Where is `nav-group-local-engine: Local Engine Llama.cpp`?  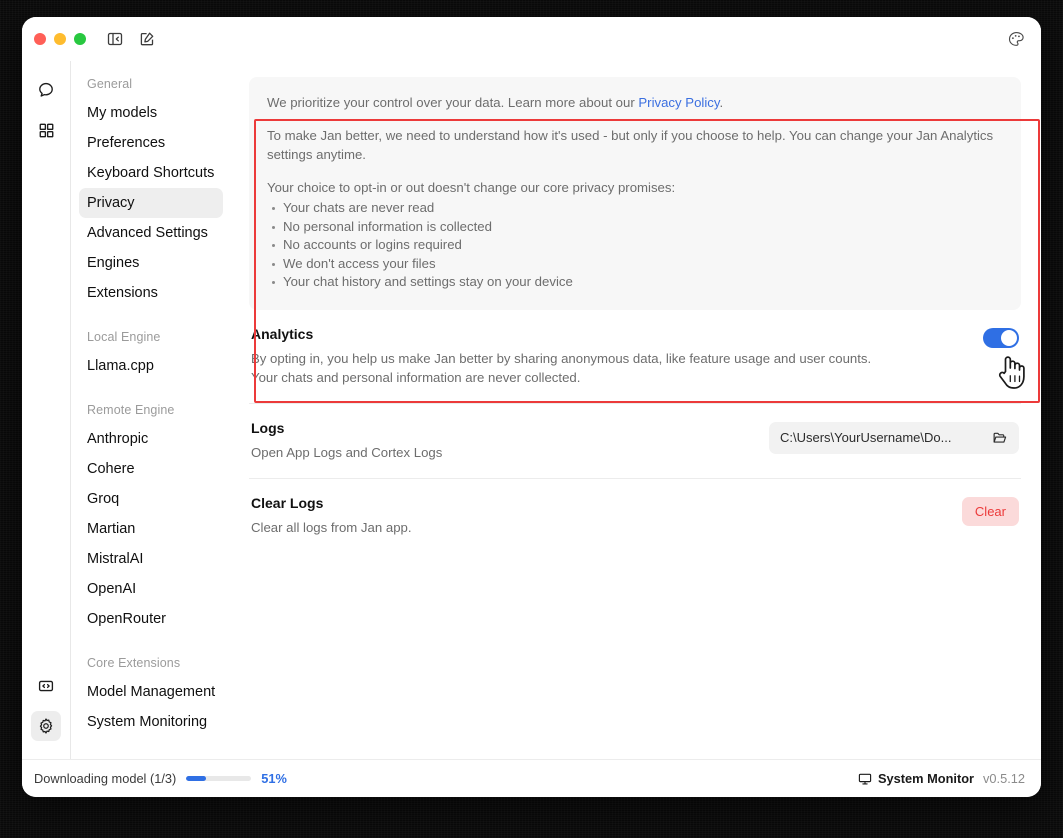 nav-group-local-engine: Local Engine Llama.cpp is located at coordinates (151, 355).